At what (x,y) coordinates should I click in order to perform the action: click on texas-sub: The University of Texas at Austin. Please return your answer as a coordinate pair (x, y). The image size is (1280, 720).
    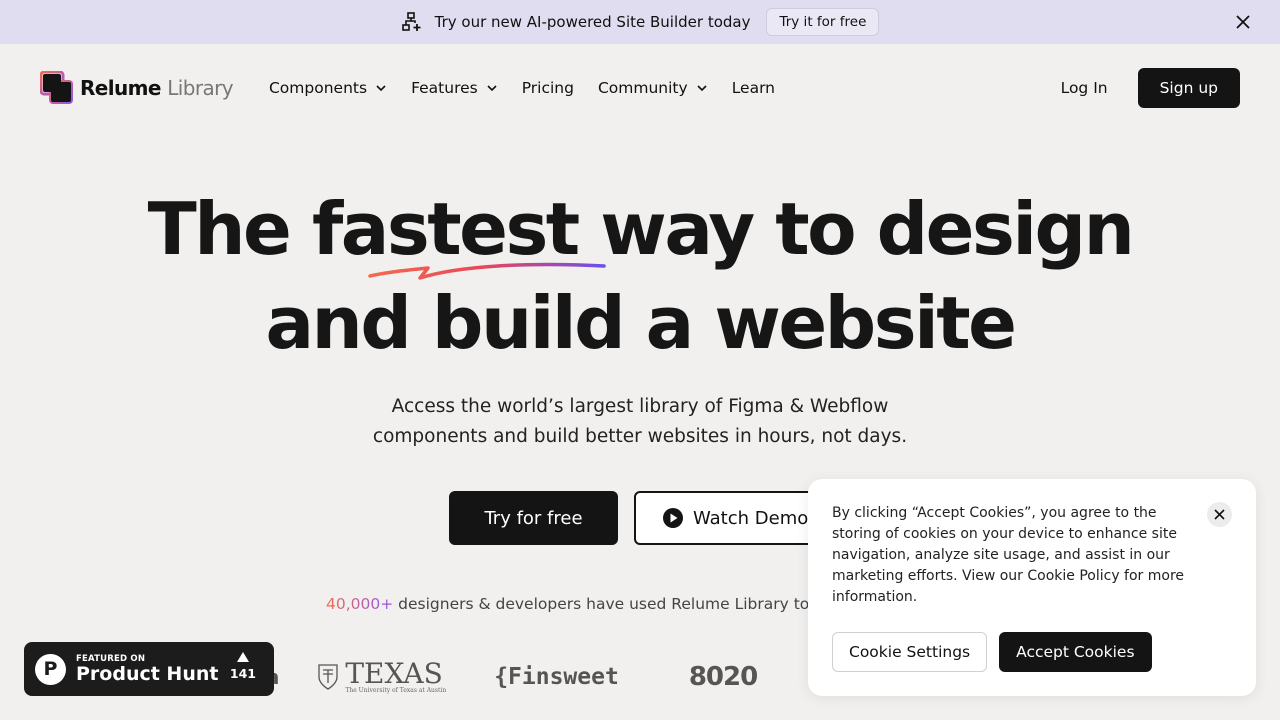
    Looking at the image, I should click on (396, 690).